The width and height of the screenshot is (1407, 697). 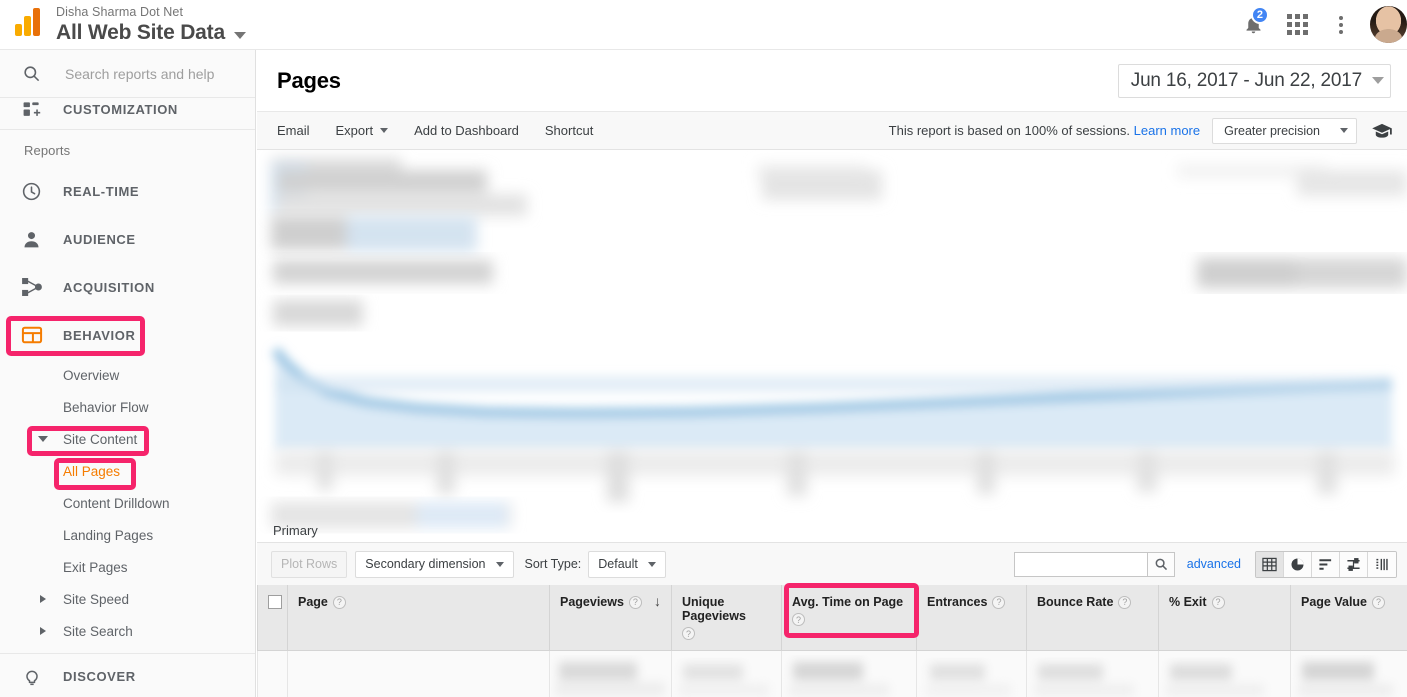 What do you see at coordinates (127, 567) in the screenshot?
I see `sidebar-item-exit-pages: Exit Pages` at bounding box center [127, 567].